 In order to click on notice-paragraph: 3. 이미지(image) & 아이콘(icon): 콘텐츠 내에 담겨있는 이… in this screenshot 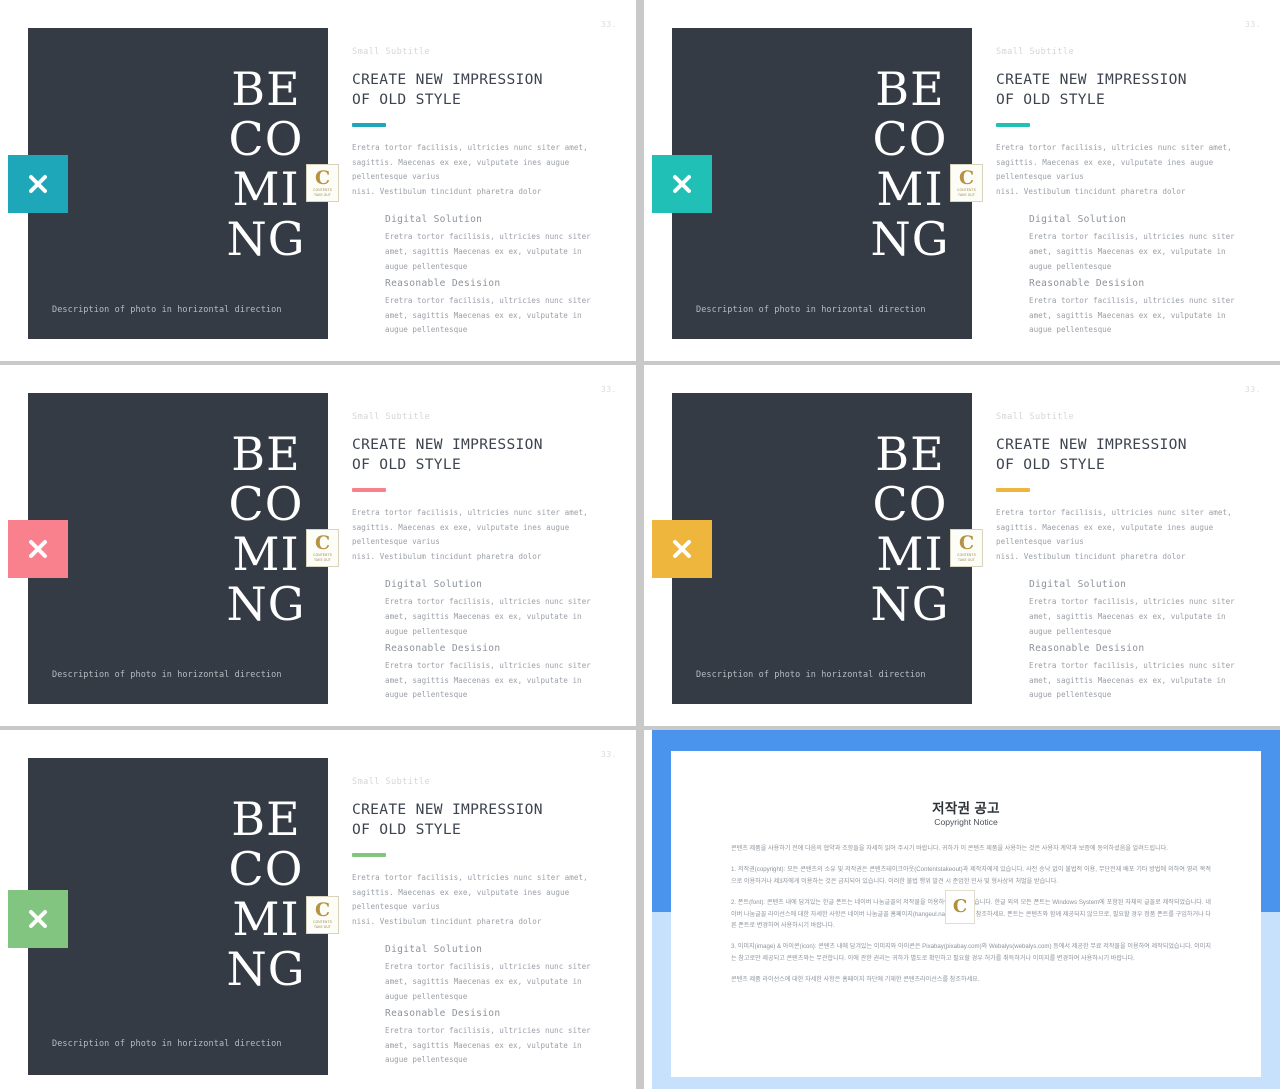, I will do `click(971, 952)`.